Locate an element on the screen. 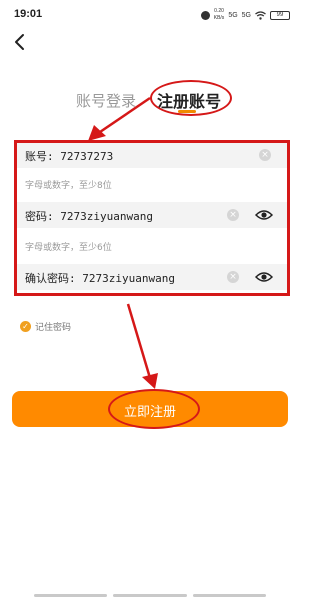 This screenshot has width=320, height=600. signal-5g-icon-2: 5G is located at coordinates (246, 15).